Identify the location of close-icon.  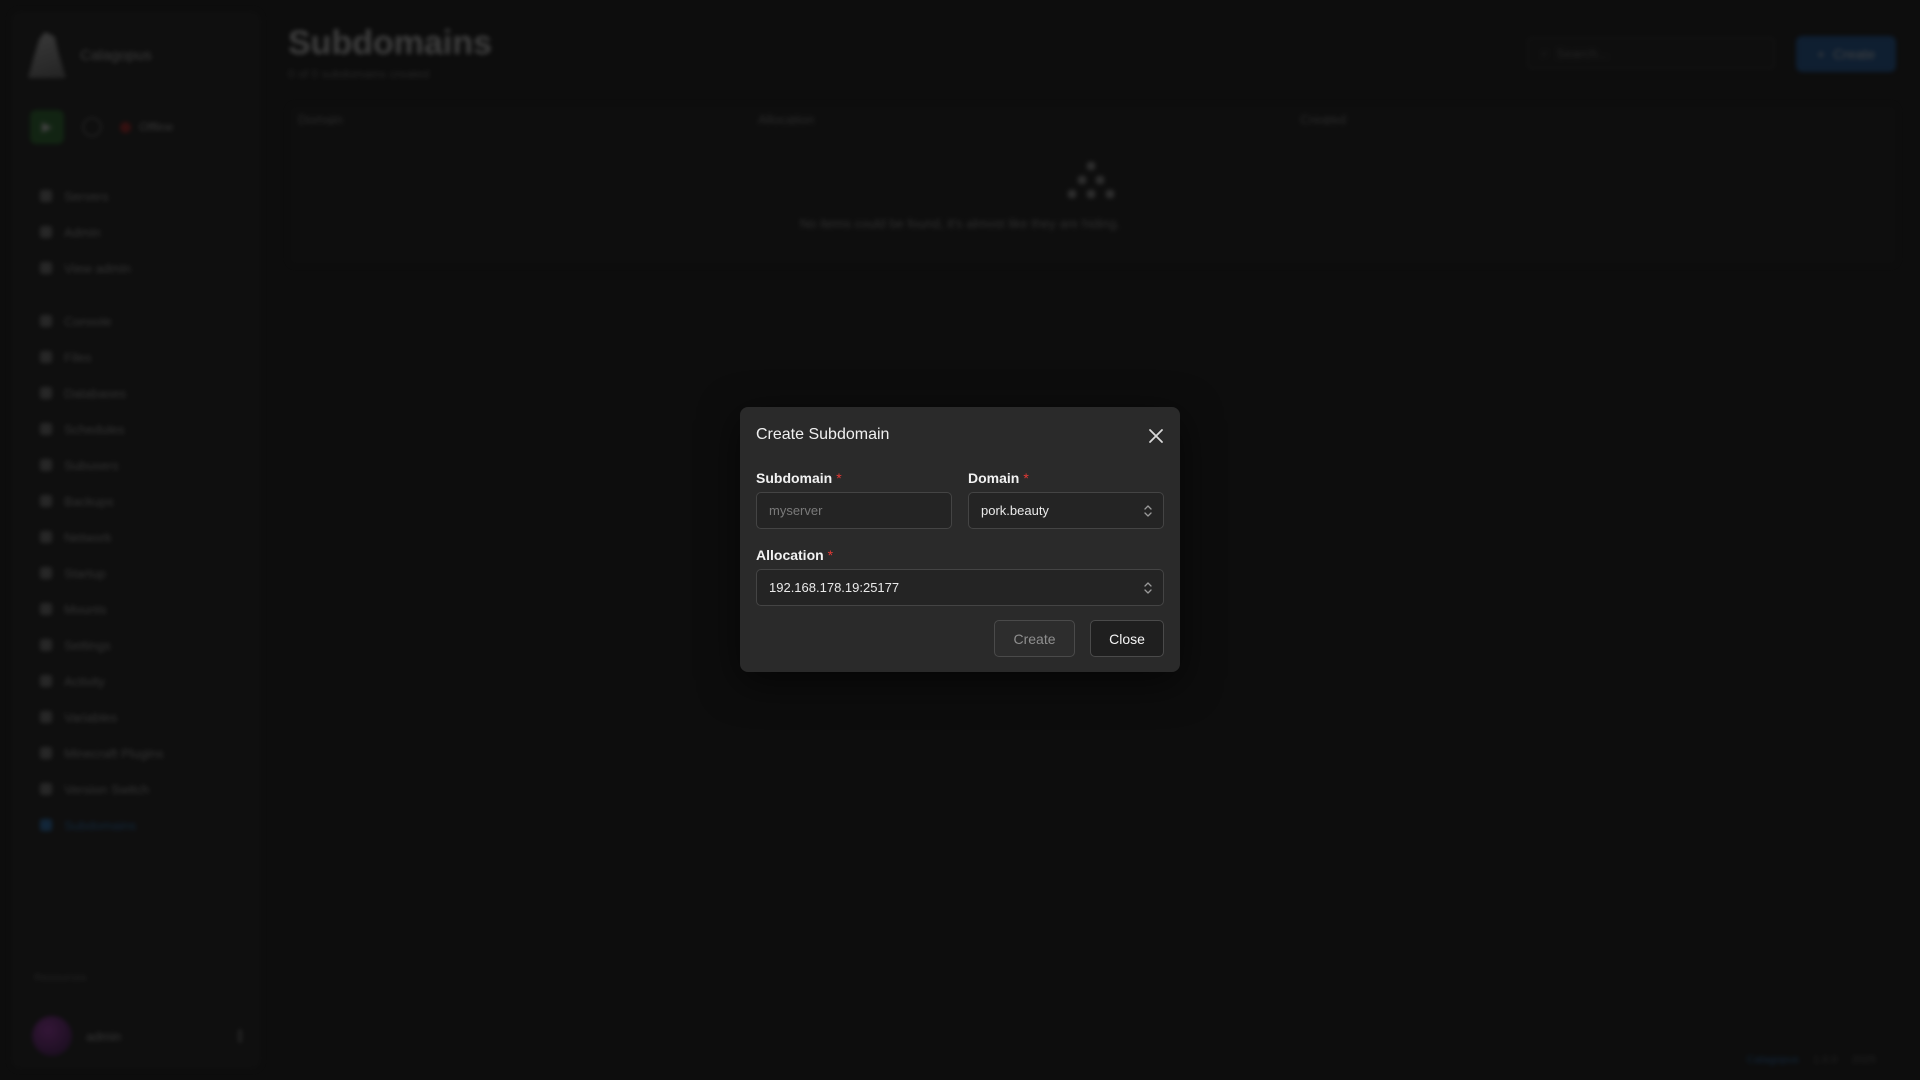
(1156, 436).